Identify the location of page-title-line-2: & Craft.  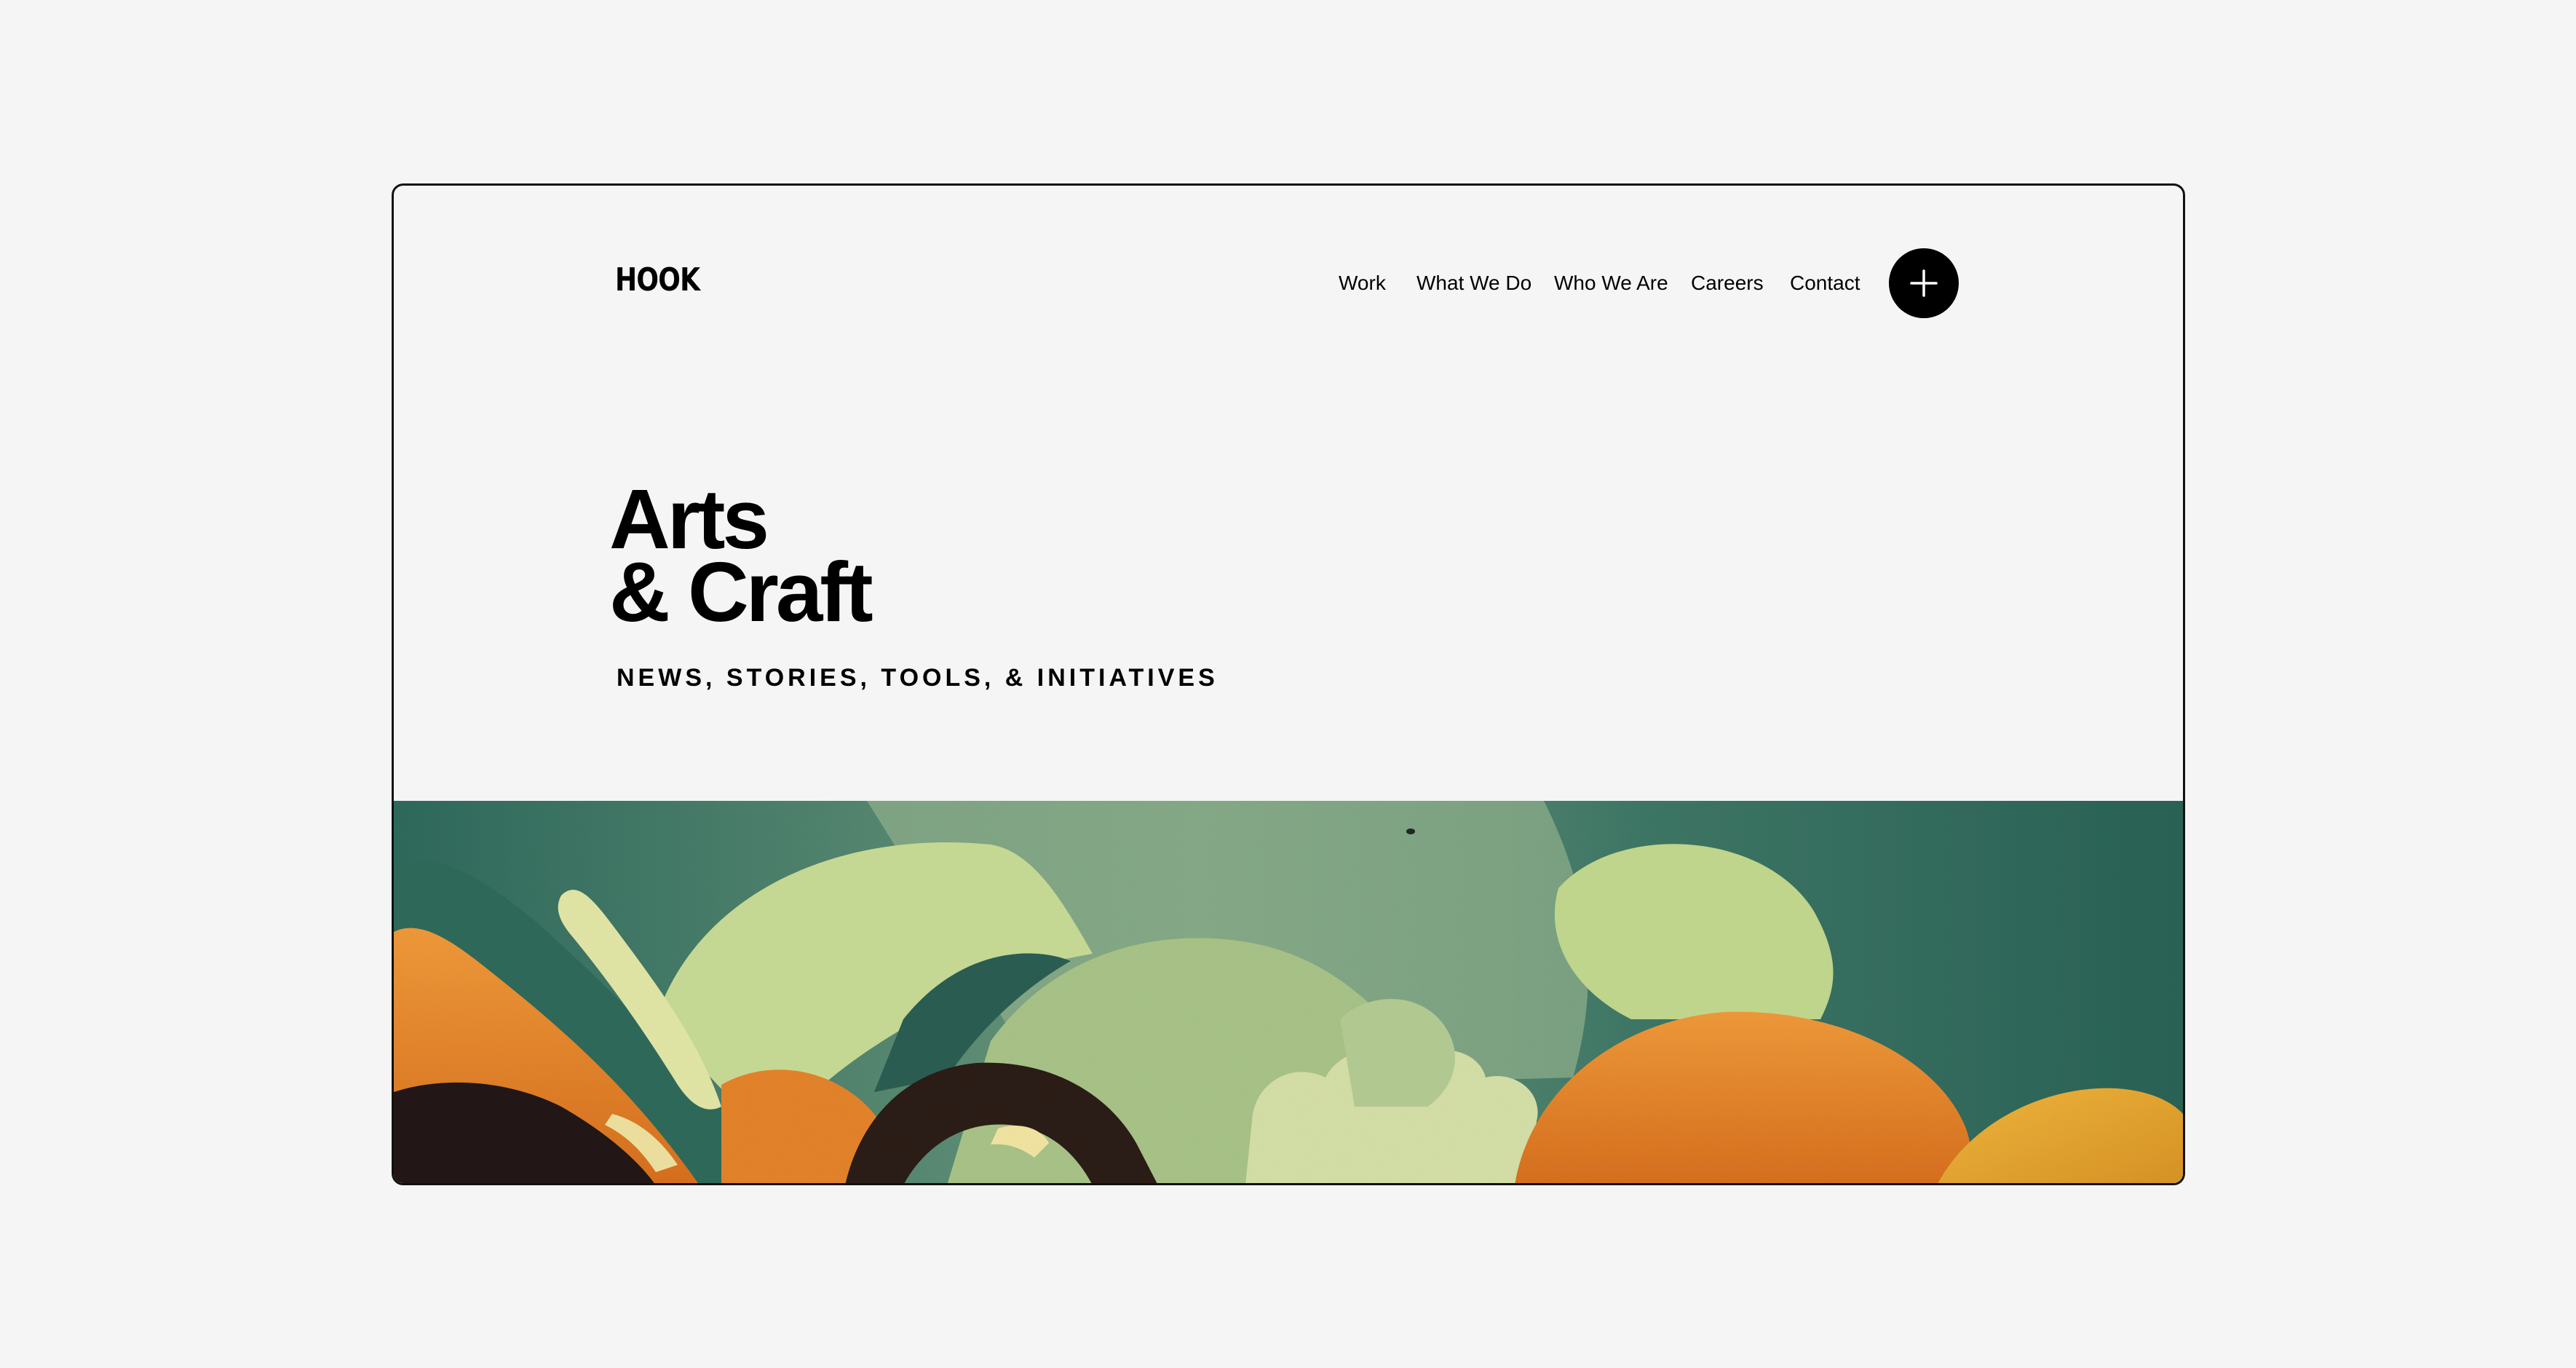
(741, 592).